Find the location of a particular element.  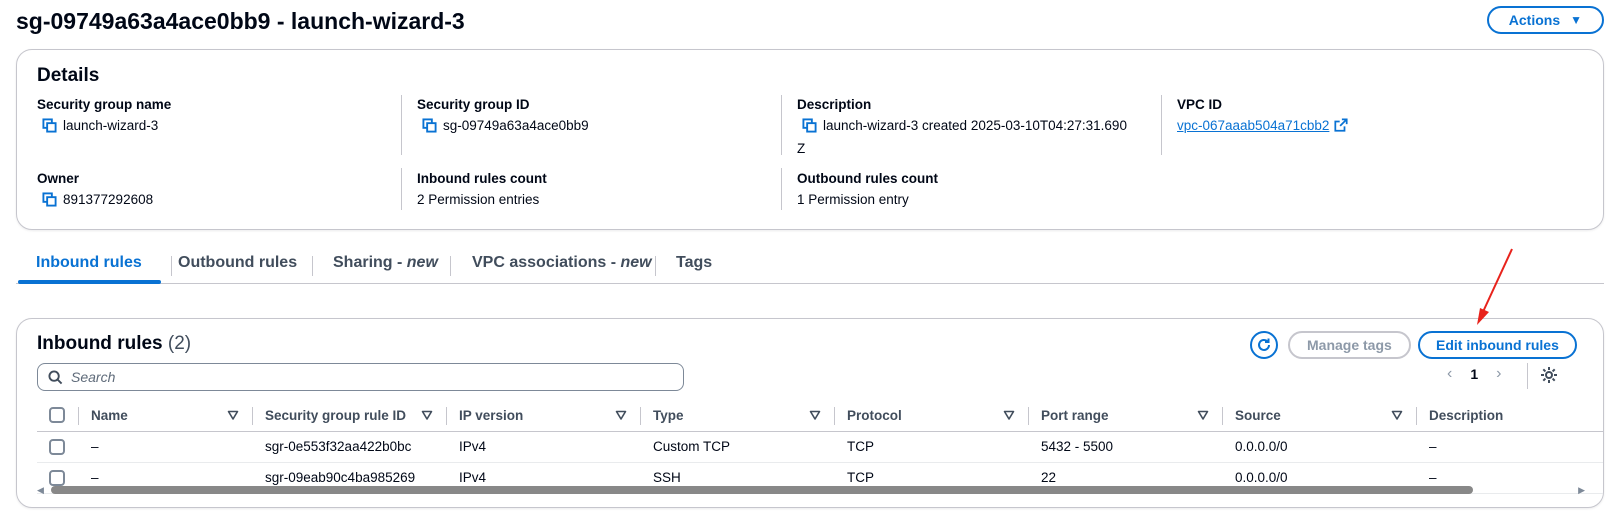

refresh-button is located at coordinates (1264, 345).